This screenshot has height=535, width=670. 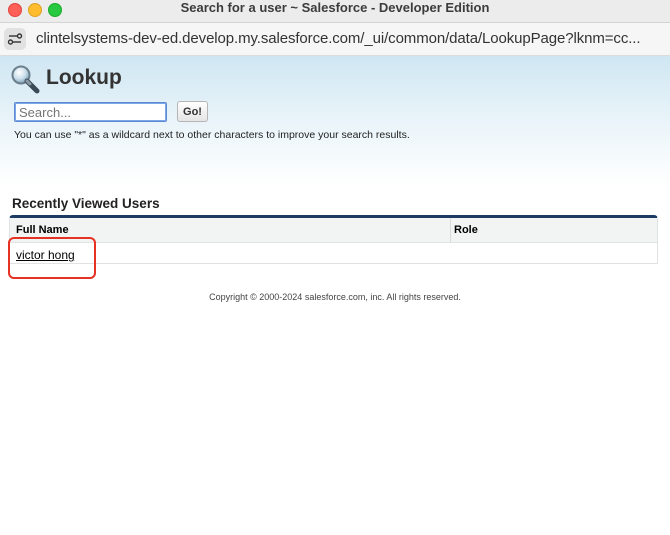 I want to click on site-settings-icon, so click(x=15, y=39).